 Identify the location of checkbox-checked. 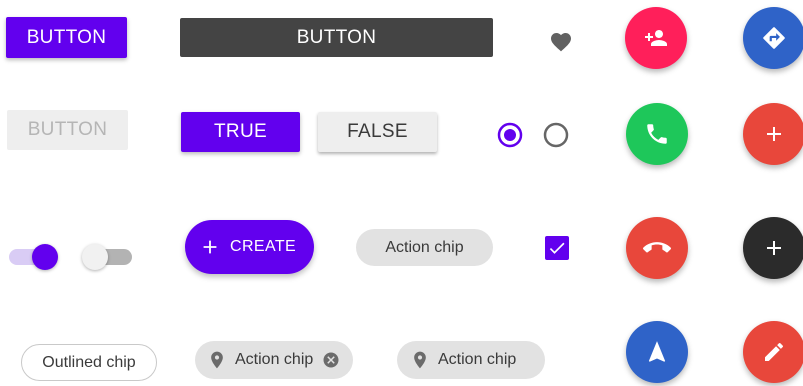
(557, 248).